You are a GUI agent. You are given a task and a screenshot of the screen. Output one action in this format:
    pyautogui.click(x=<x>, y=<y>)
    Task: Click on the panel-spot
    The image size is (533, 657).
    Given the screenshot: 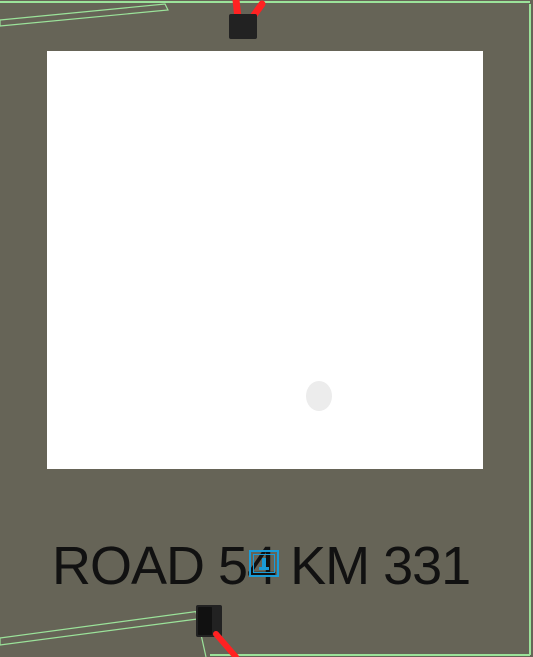 What is the action you would take?
    pyautogui.click(x=319, y=396)
    